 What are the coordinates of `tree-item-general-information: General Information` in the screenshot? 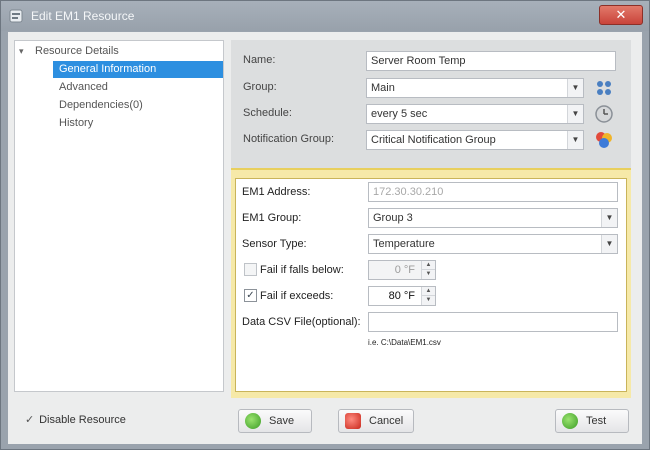 It's located at (138, 69).